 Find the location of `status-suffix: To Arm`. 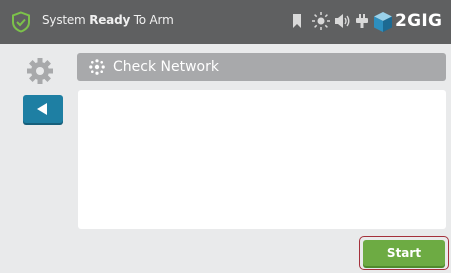

status-suffix: To Arm is located at coordinates (153, 20).